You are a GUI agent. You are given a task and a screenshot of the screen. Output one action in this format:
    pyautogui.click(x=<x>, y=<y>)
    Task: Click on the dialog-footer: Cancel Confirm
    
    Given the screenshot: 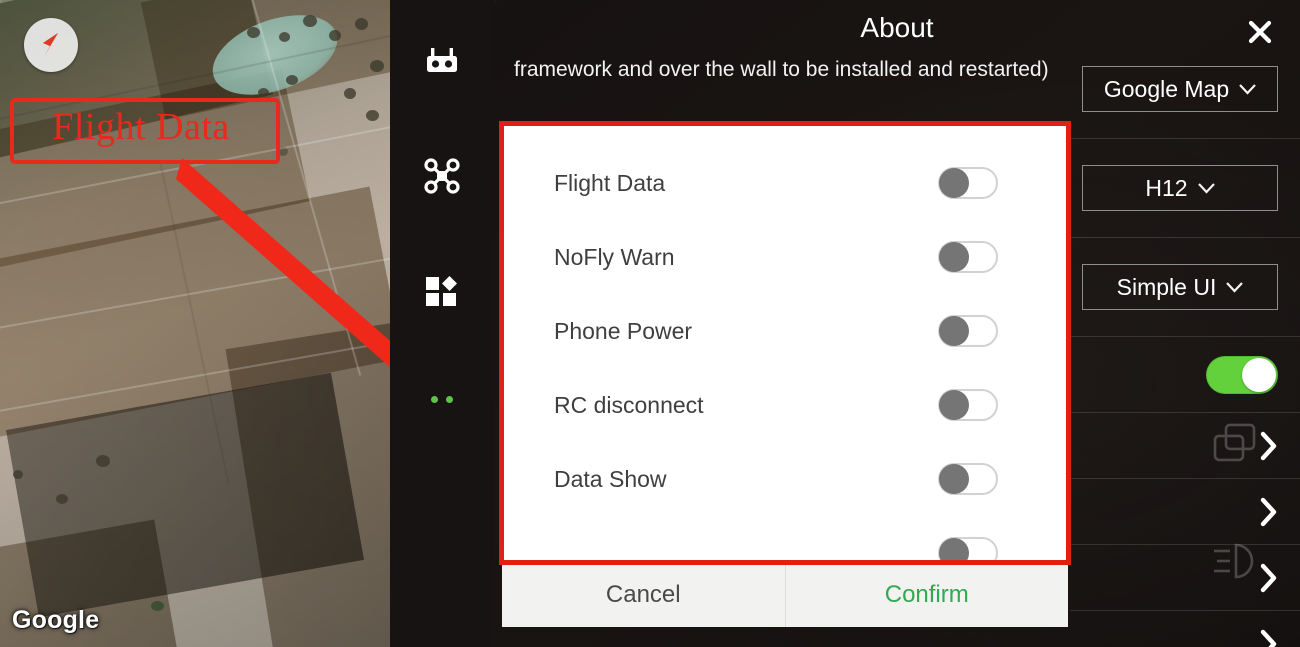 What is the action you would take?
    pyautogui.click(x=785, y=594)
    